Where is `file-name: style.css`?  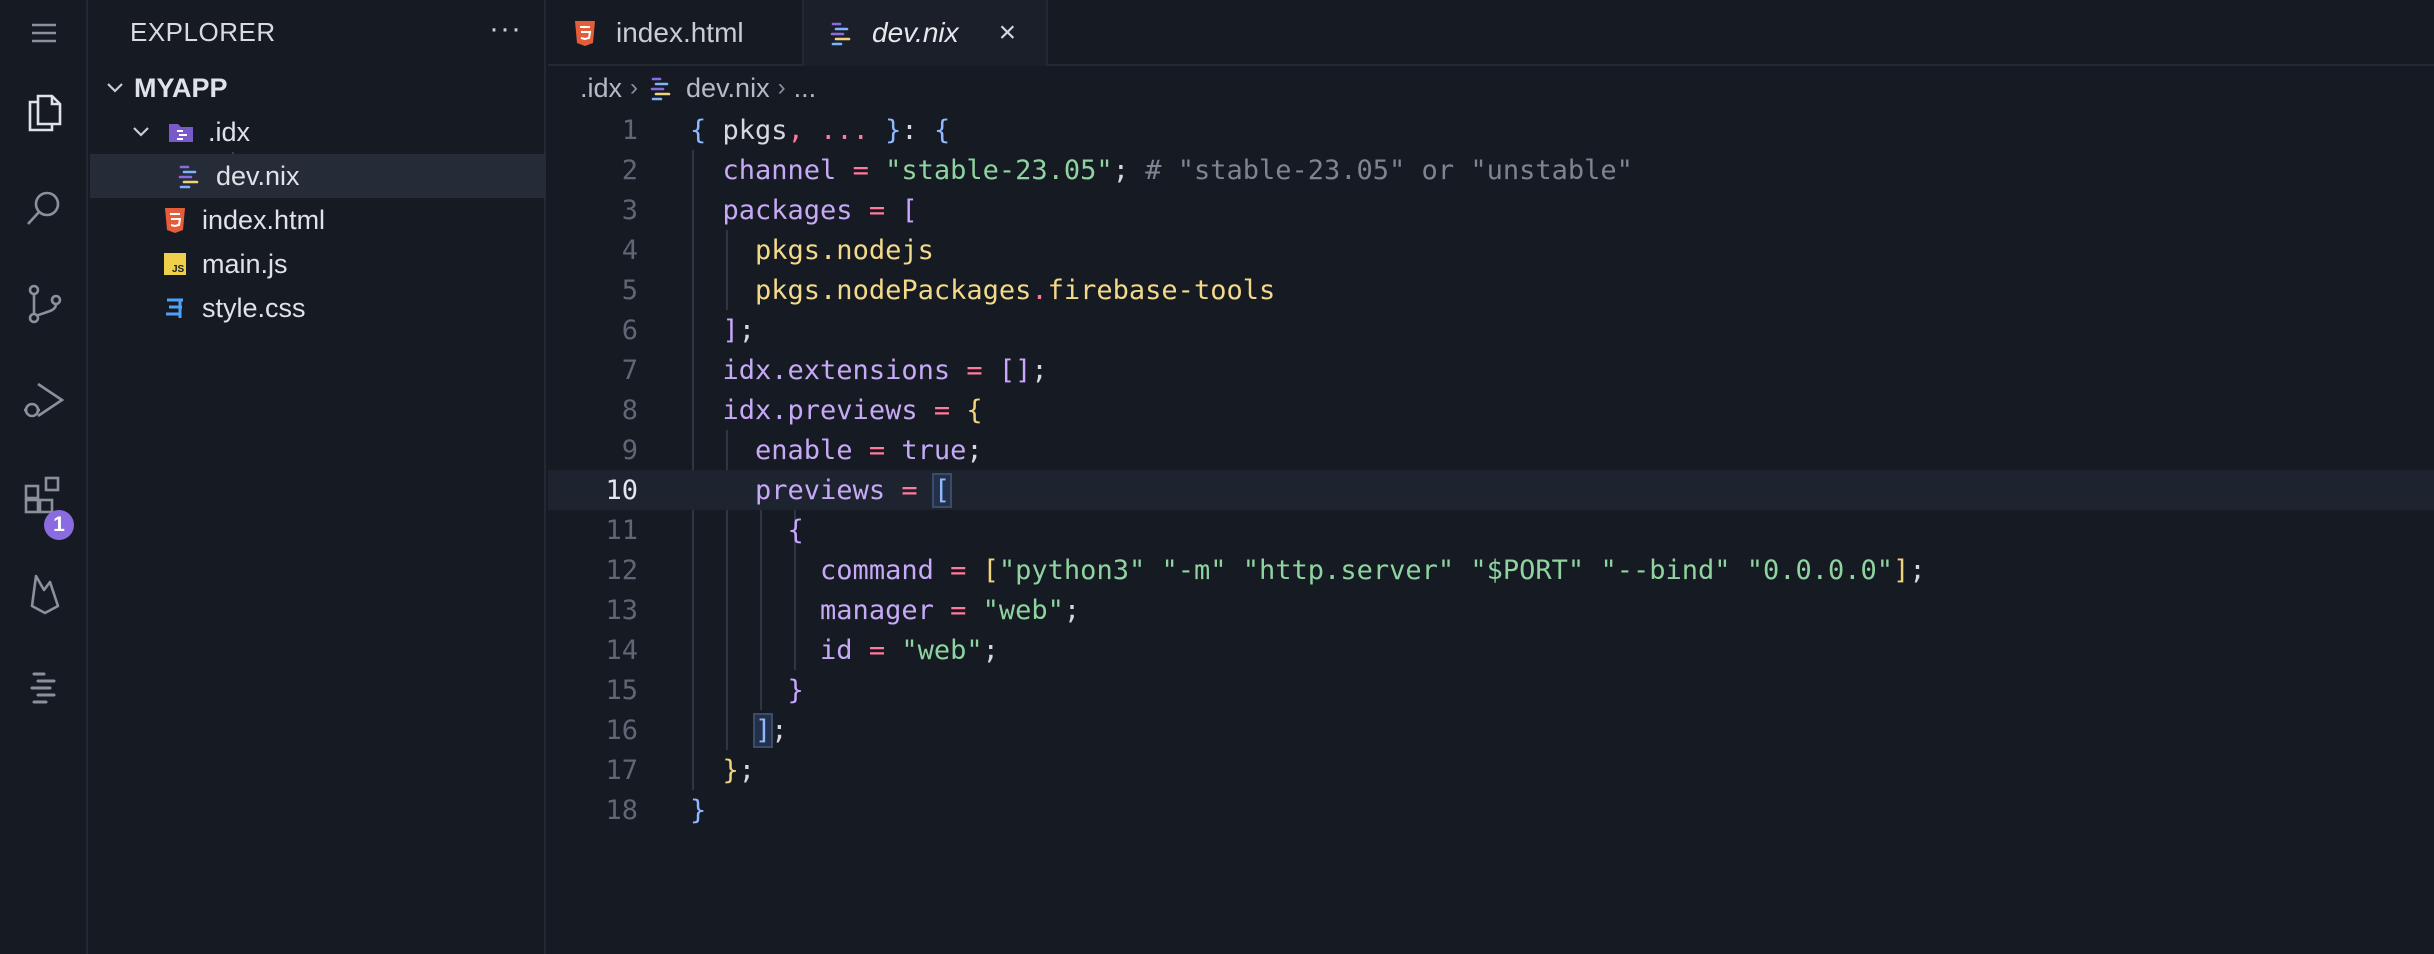
file-name: style.css is located at coordinates (254, 307).